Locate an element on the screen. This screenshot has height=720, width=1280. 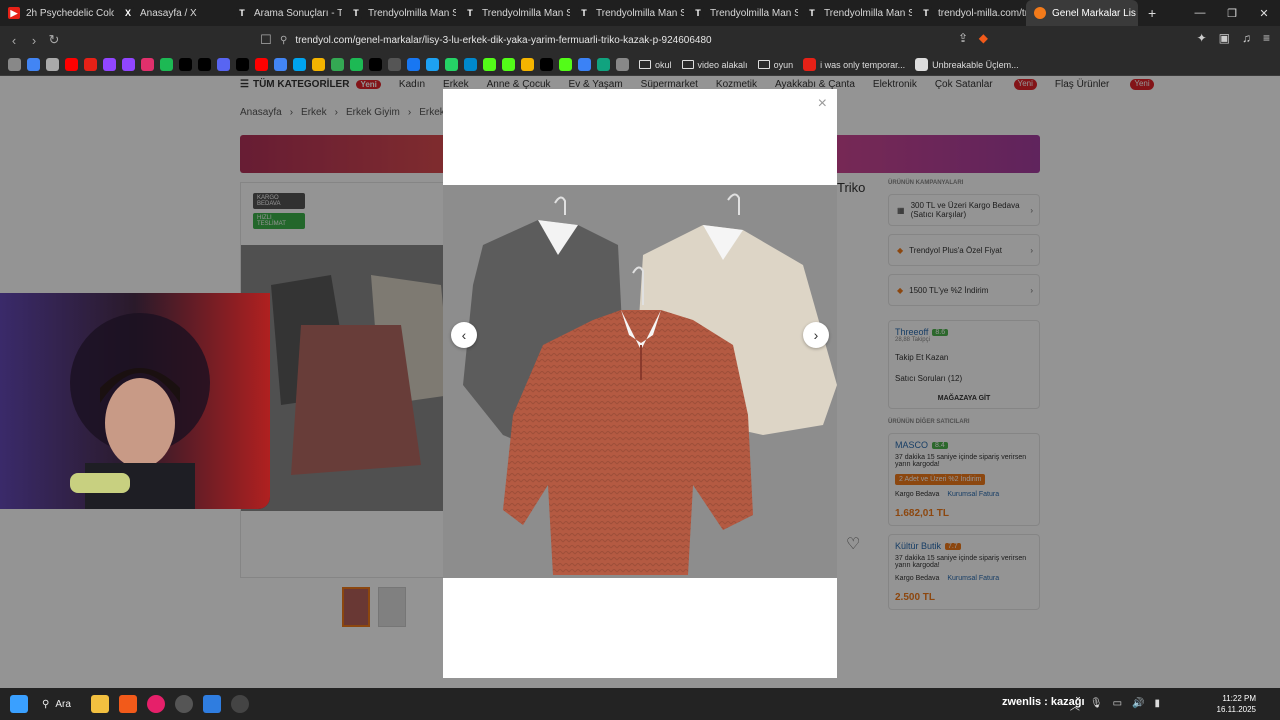
forward-icon: › is located at coordinates (34, 40).